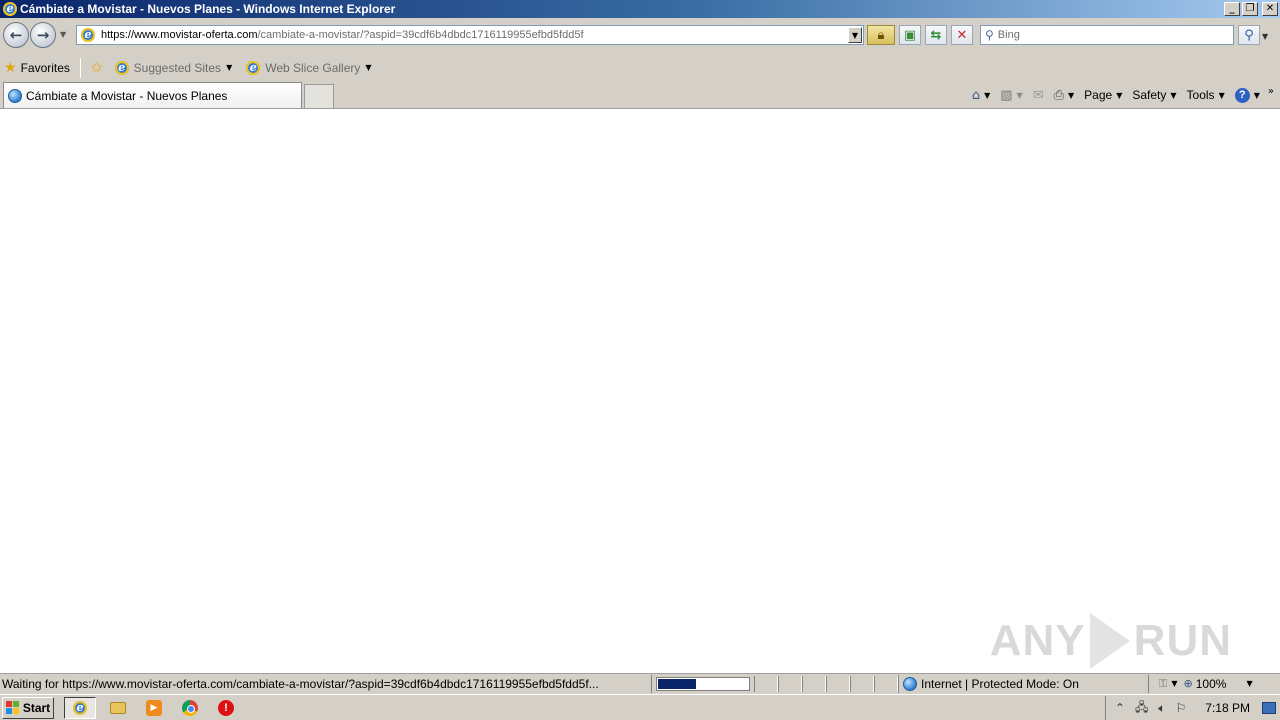  Describe the element at coordinates (1192, 708) in the screenshot. I see `system-tray: ⌃ 🖧︎ 🔈︎ ⚐ 7:18 PM` at that location.